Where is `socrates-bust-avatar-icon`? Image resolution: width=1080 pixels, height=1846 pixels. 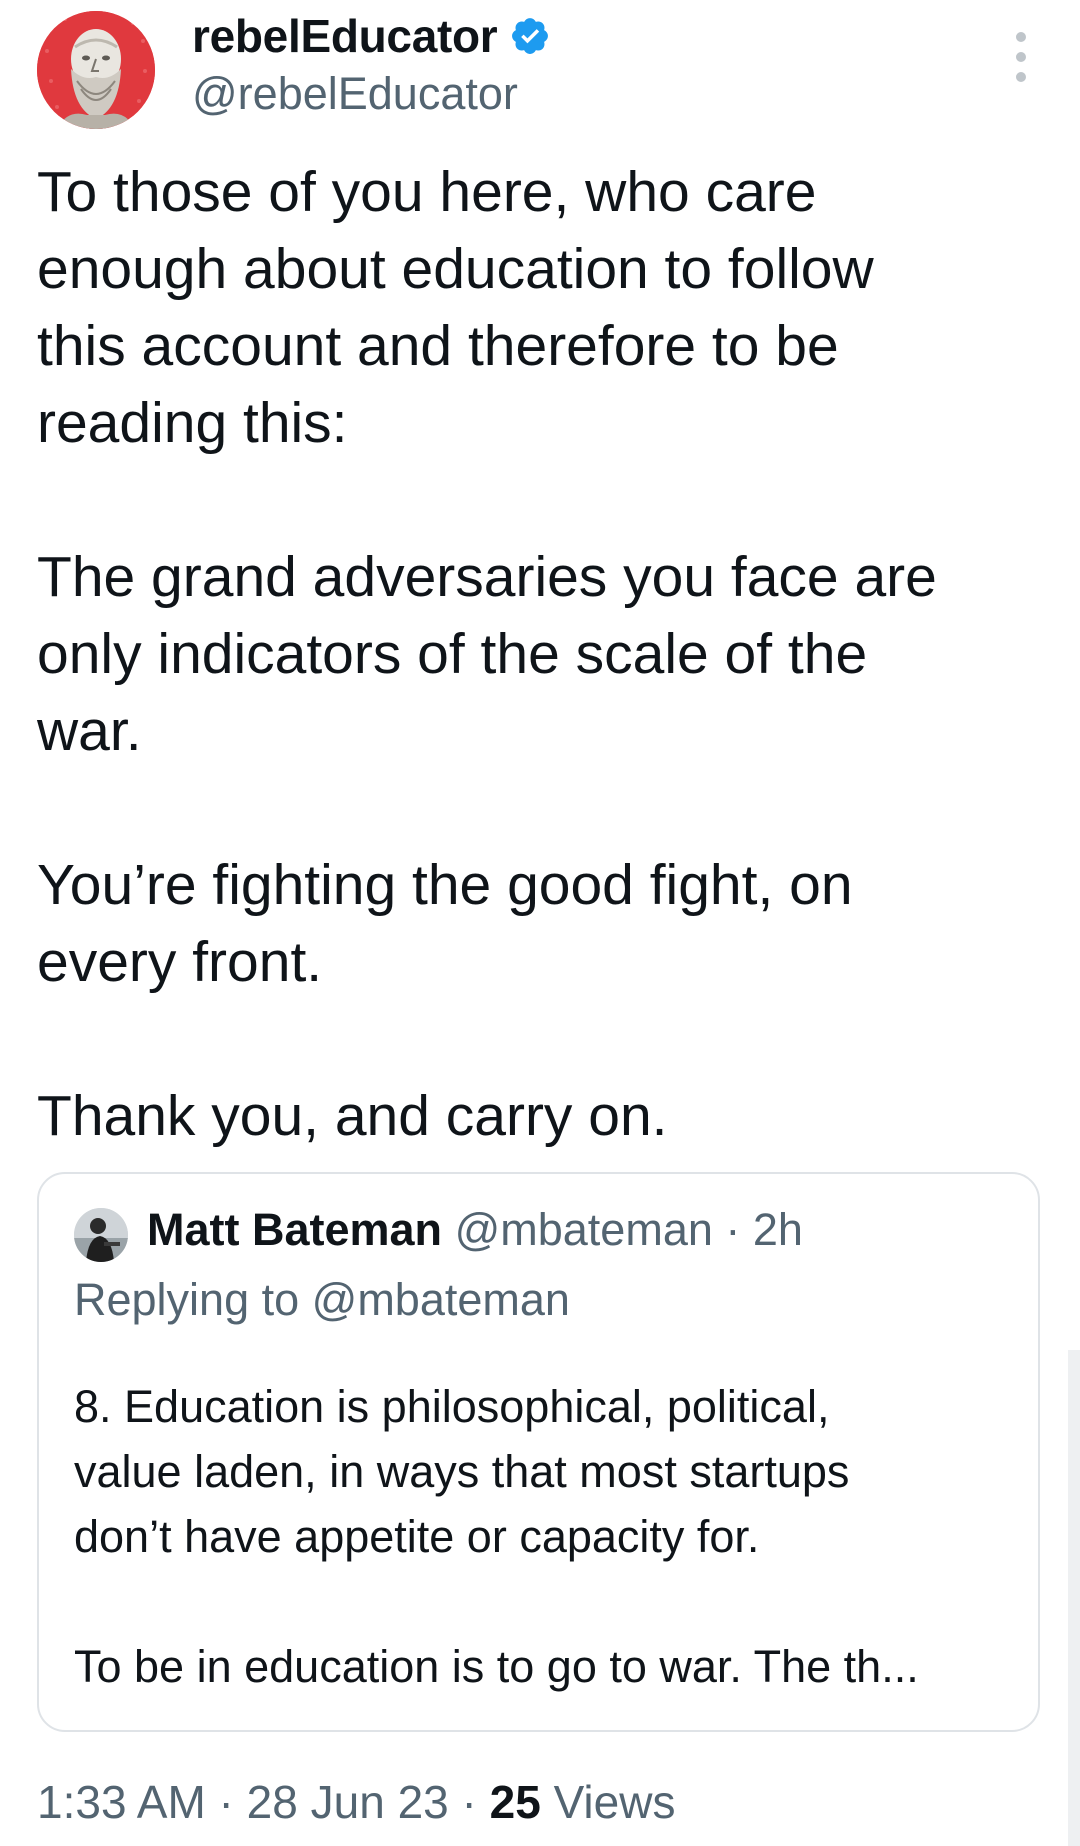
socrates-bust-avatar-icon is located at coordinates (96, 70).